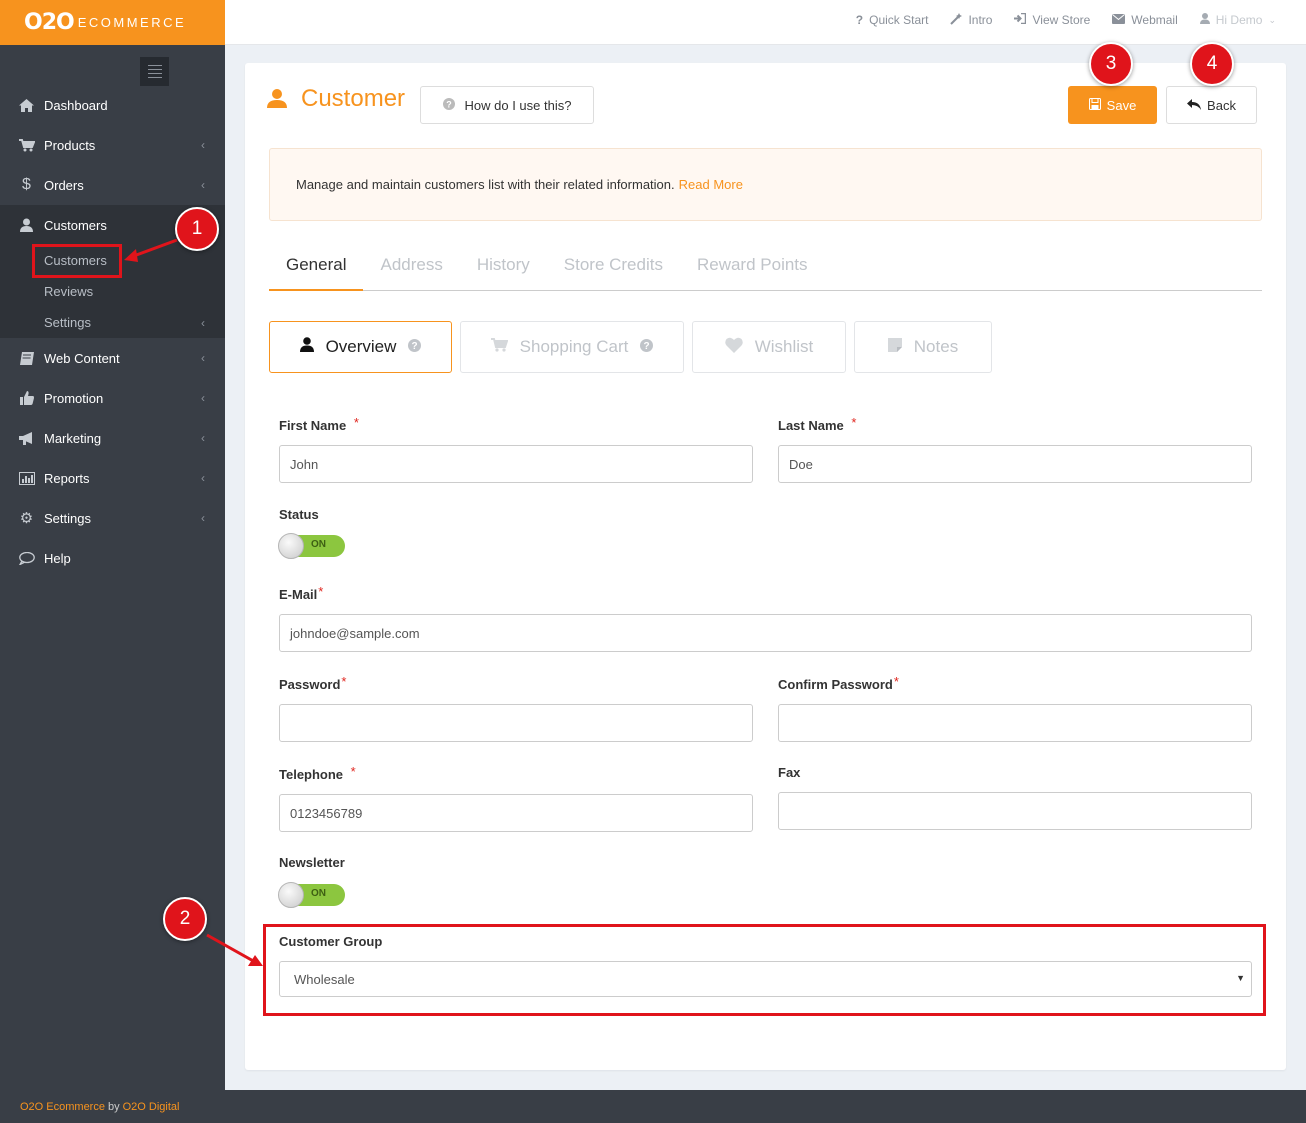 Image resolution: width=1306 pixels, height=1123 pixels. I want to click on question-icon: ?, so click(859, 20).